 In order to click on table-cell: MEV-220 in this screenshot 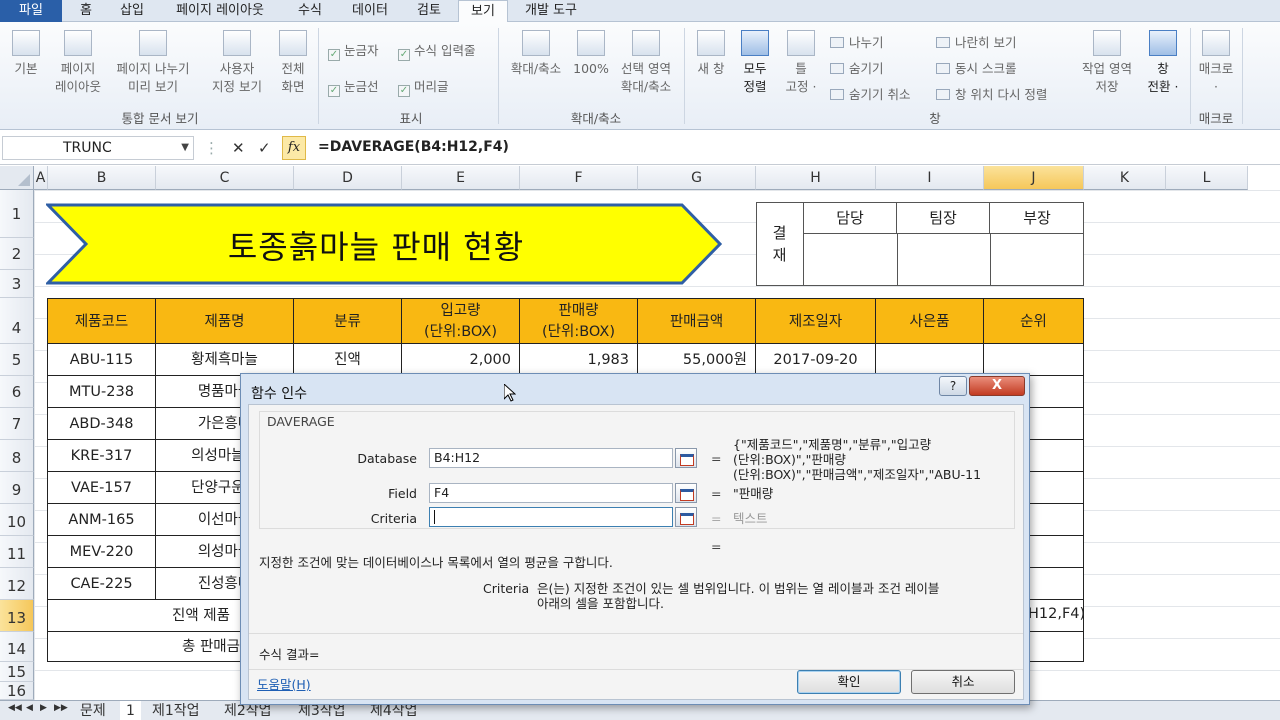, I will do `click(101, 552)`.